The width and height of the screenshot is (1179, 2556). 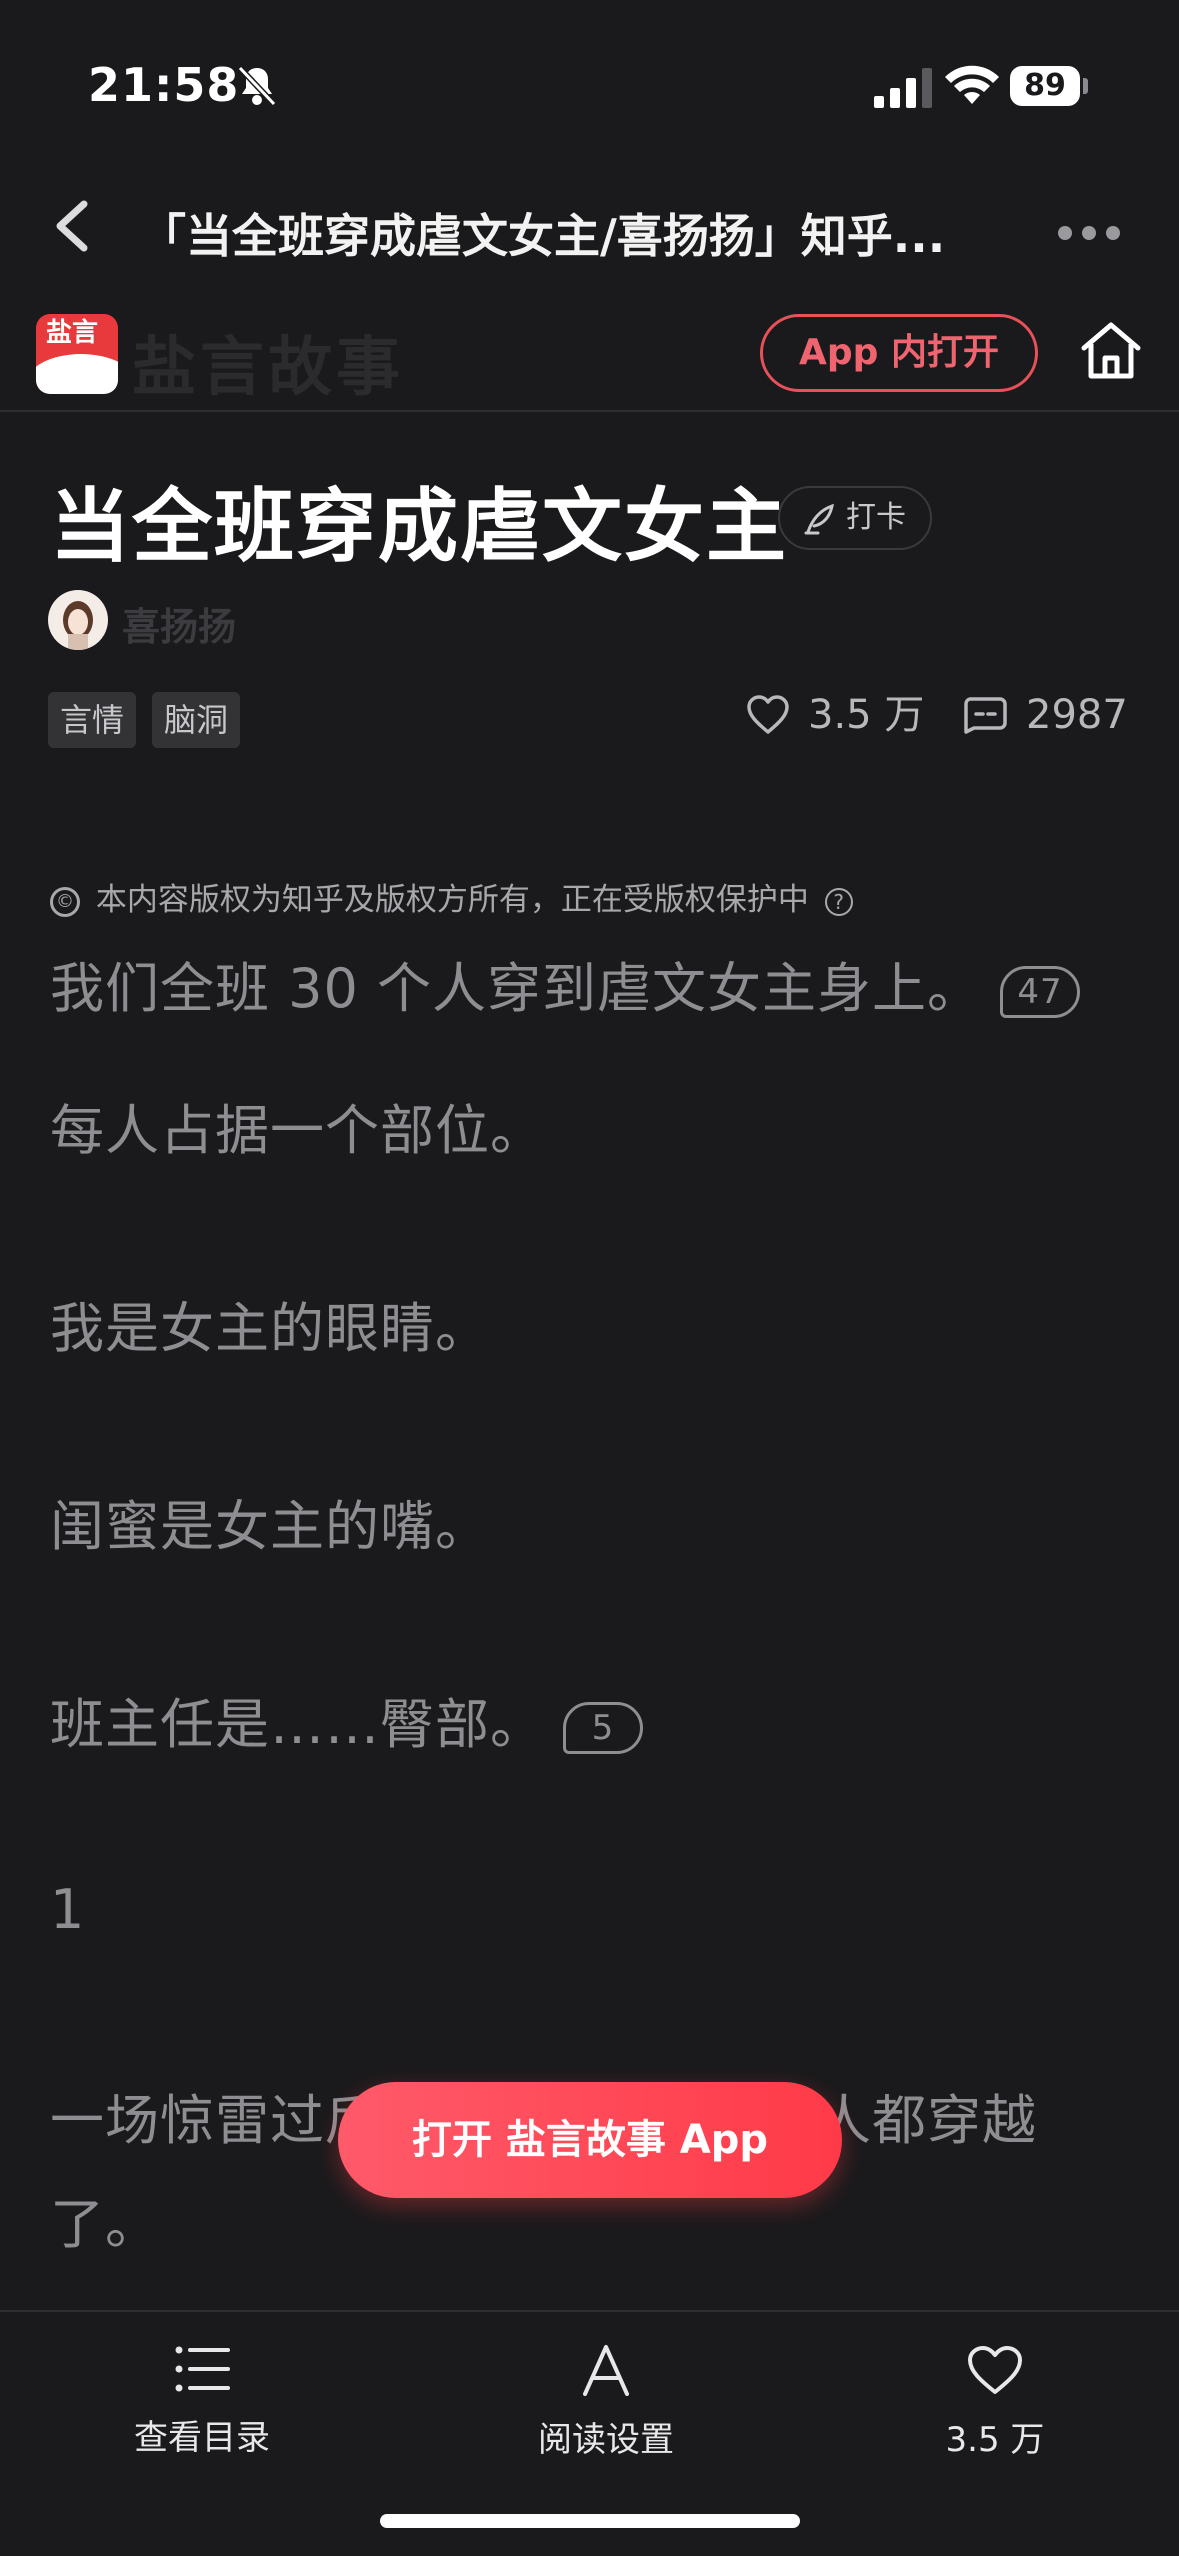 I want to click on chevron-left-icon, so click(x=75, y=226).